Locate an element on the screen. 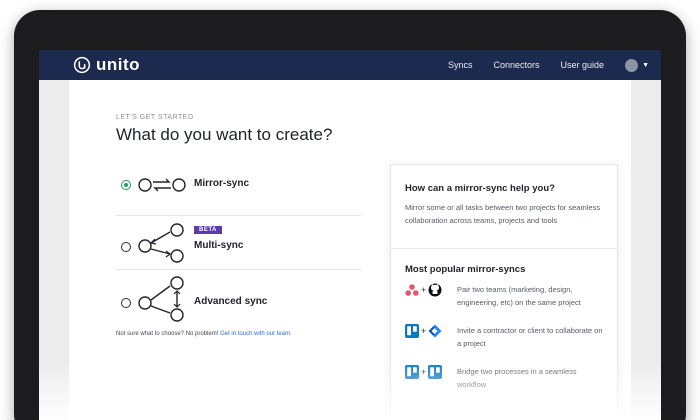 This screenshot has width=700, height=420. option-mirror-sync: Mirror-sync is located at coordinates (241, 185).